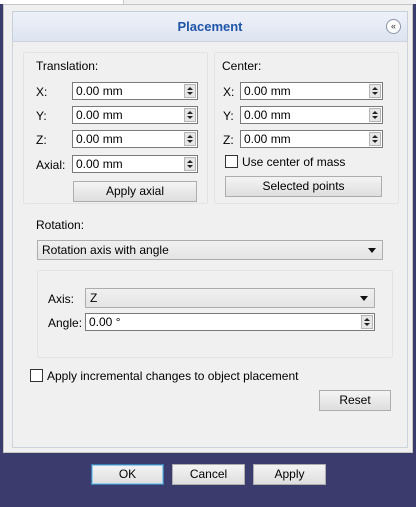  I want to click on center-z-label: Z:, so click(228, 140).